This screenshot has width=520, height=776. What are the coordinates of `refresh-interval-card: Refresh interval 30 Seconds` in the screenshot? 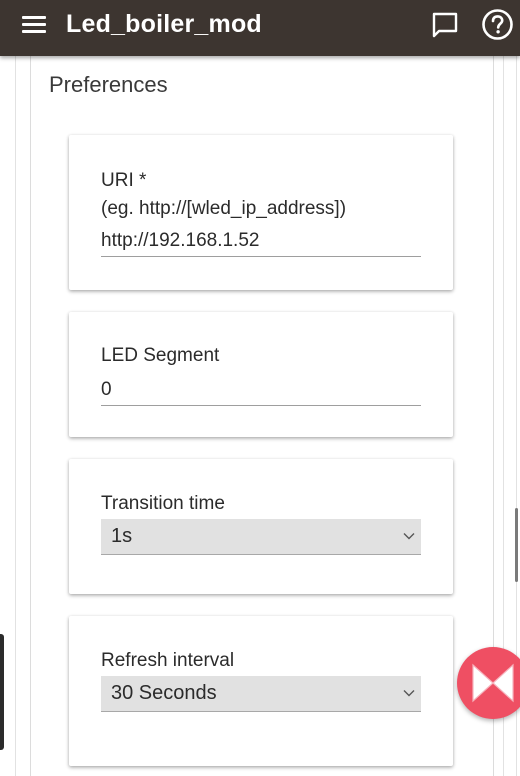 It's located at (261, 691).